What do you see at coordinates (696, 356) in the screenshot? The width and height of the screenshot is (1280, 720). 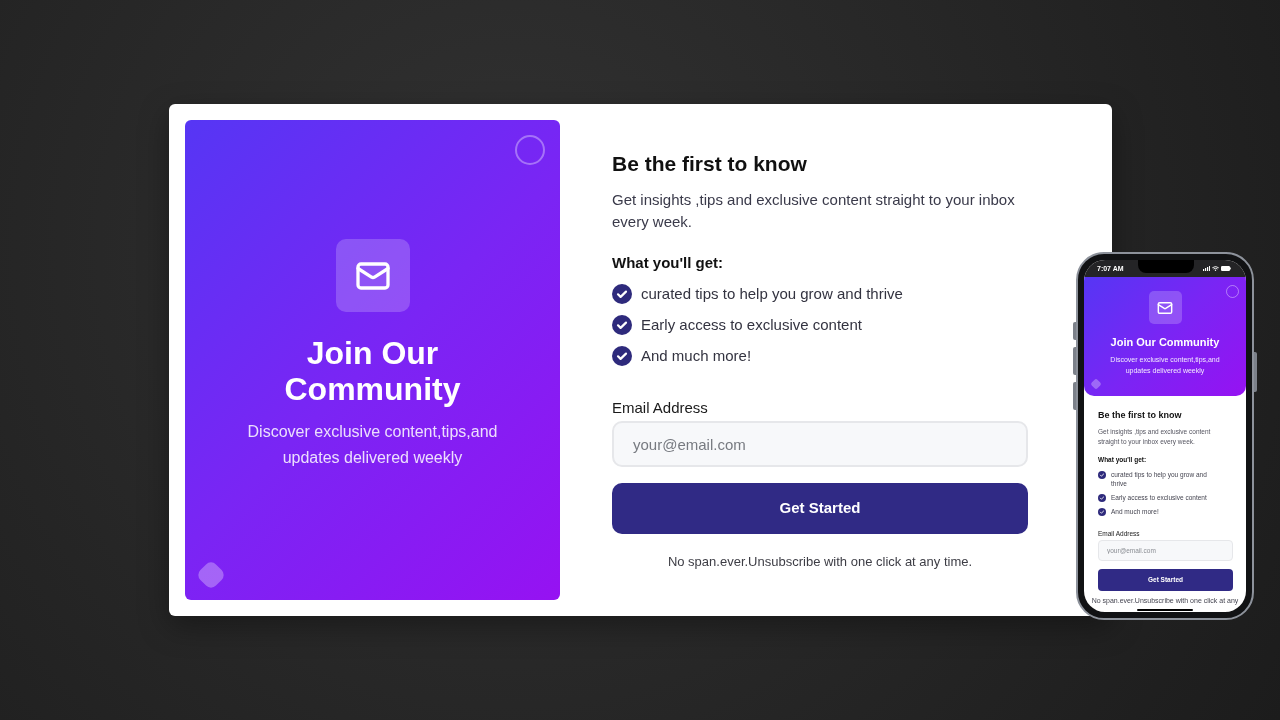 I see `benefit-text: And much more!` at bounding box center [696, 356].